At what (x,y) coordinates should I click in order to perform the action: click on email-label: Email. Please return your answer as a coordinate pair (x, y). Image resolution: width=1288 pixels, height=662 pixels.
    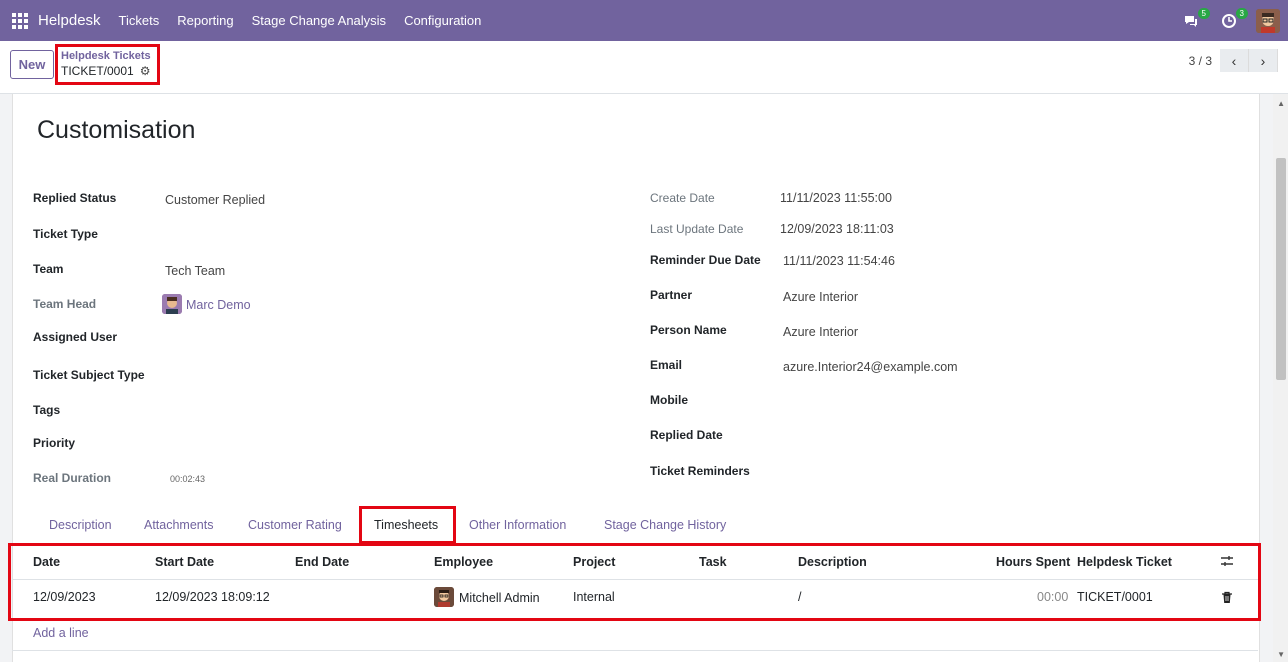
    Looking at the image, I should click on (666, 365).